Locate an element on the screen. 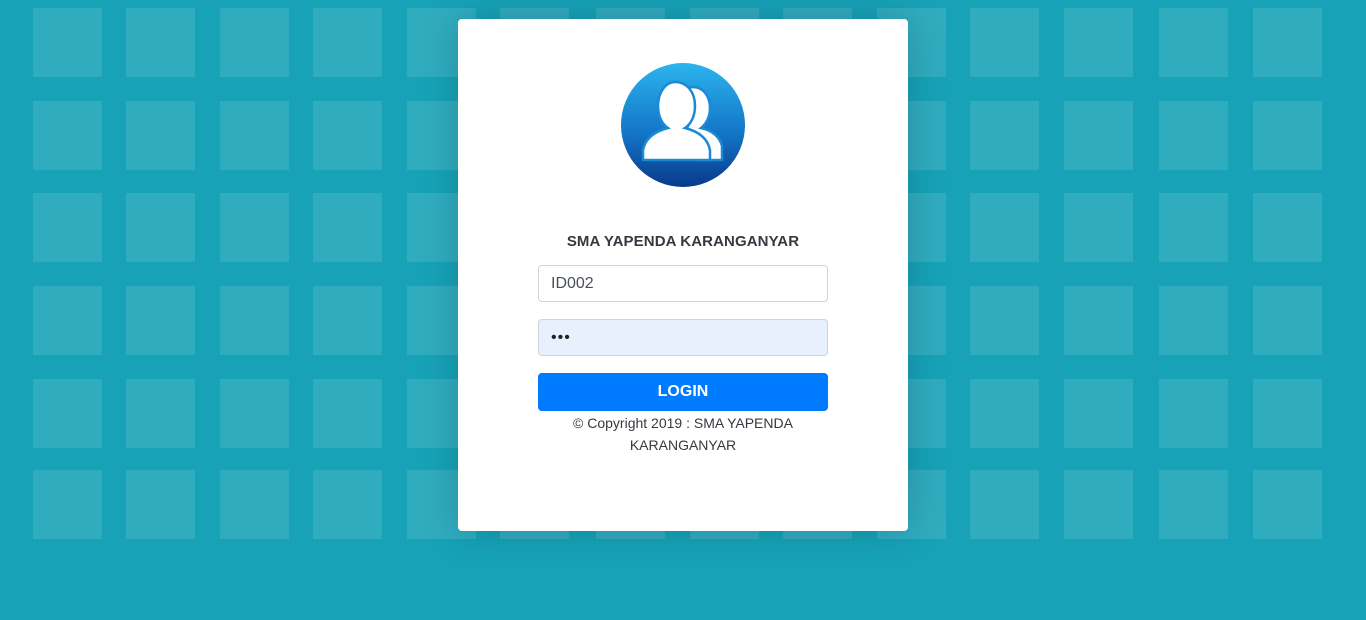  username-input is located at coordinates (683, 283).